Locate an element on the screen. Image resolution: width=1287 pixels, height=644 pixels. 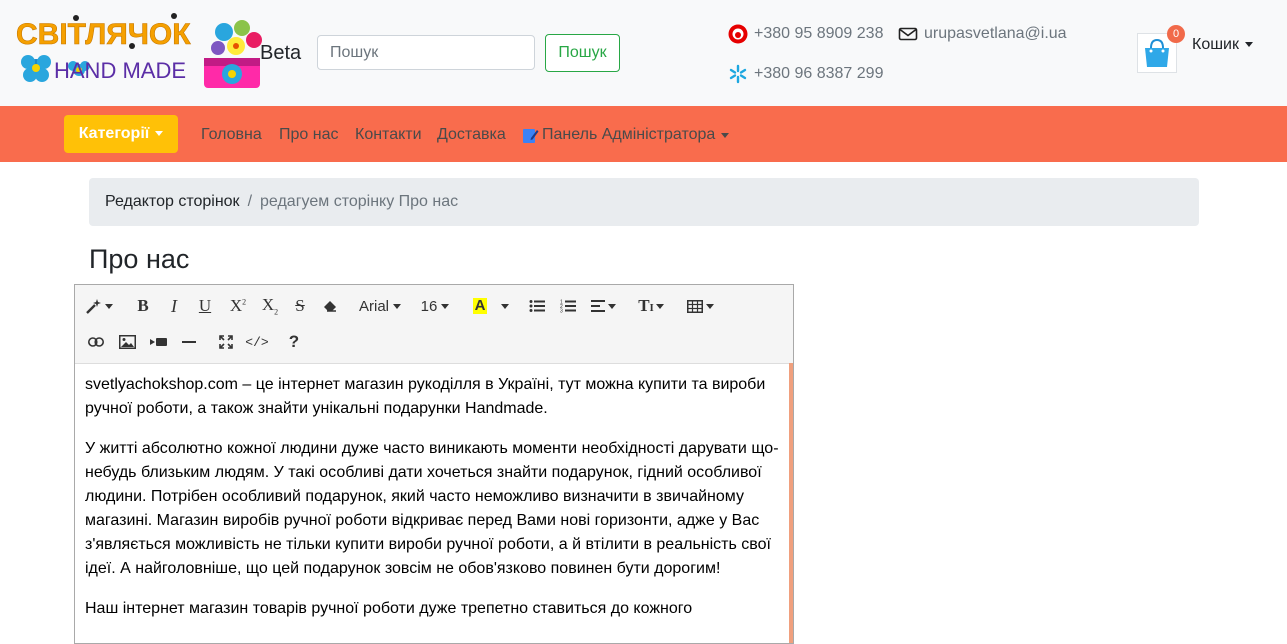
font-size-value: 16 is located at coordinates (429, 306).